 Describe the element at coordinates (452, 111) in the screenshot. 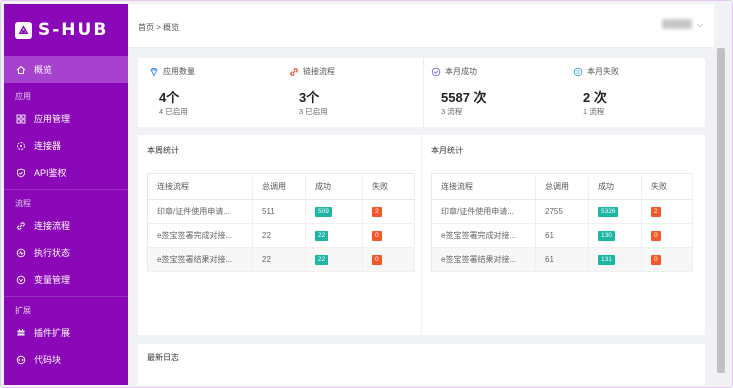

I see `stat-sub: 3 流程` at that location.